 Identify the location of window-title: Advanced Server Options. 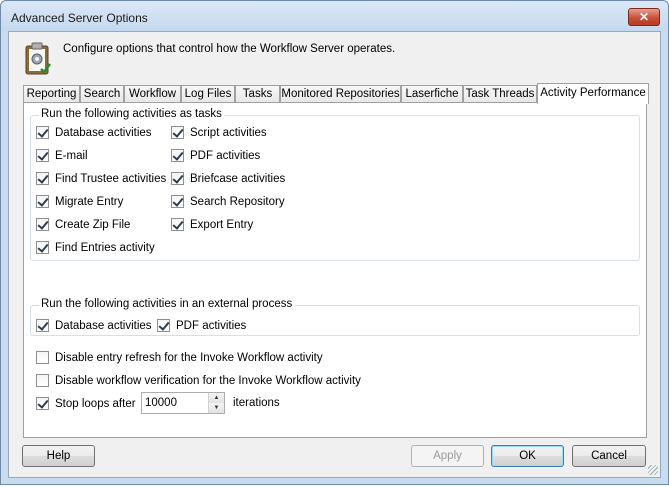
(79, 18).